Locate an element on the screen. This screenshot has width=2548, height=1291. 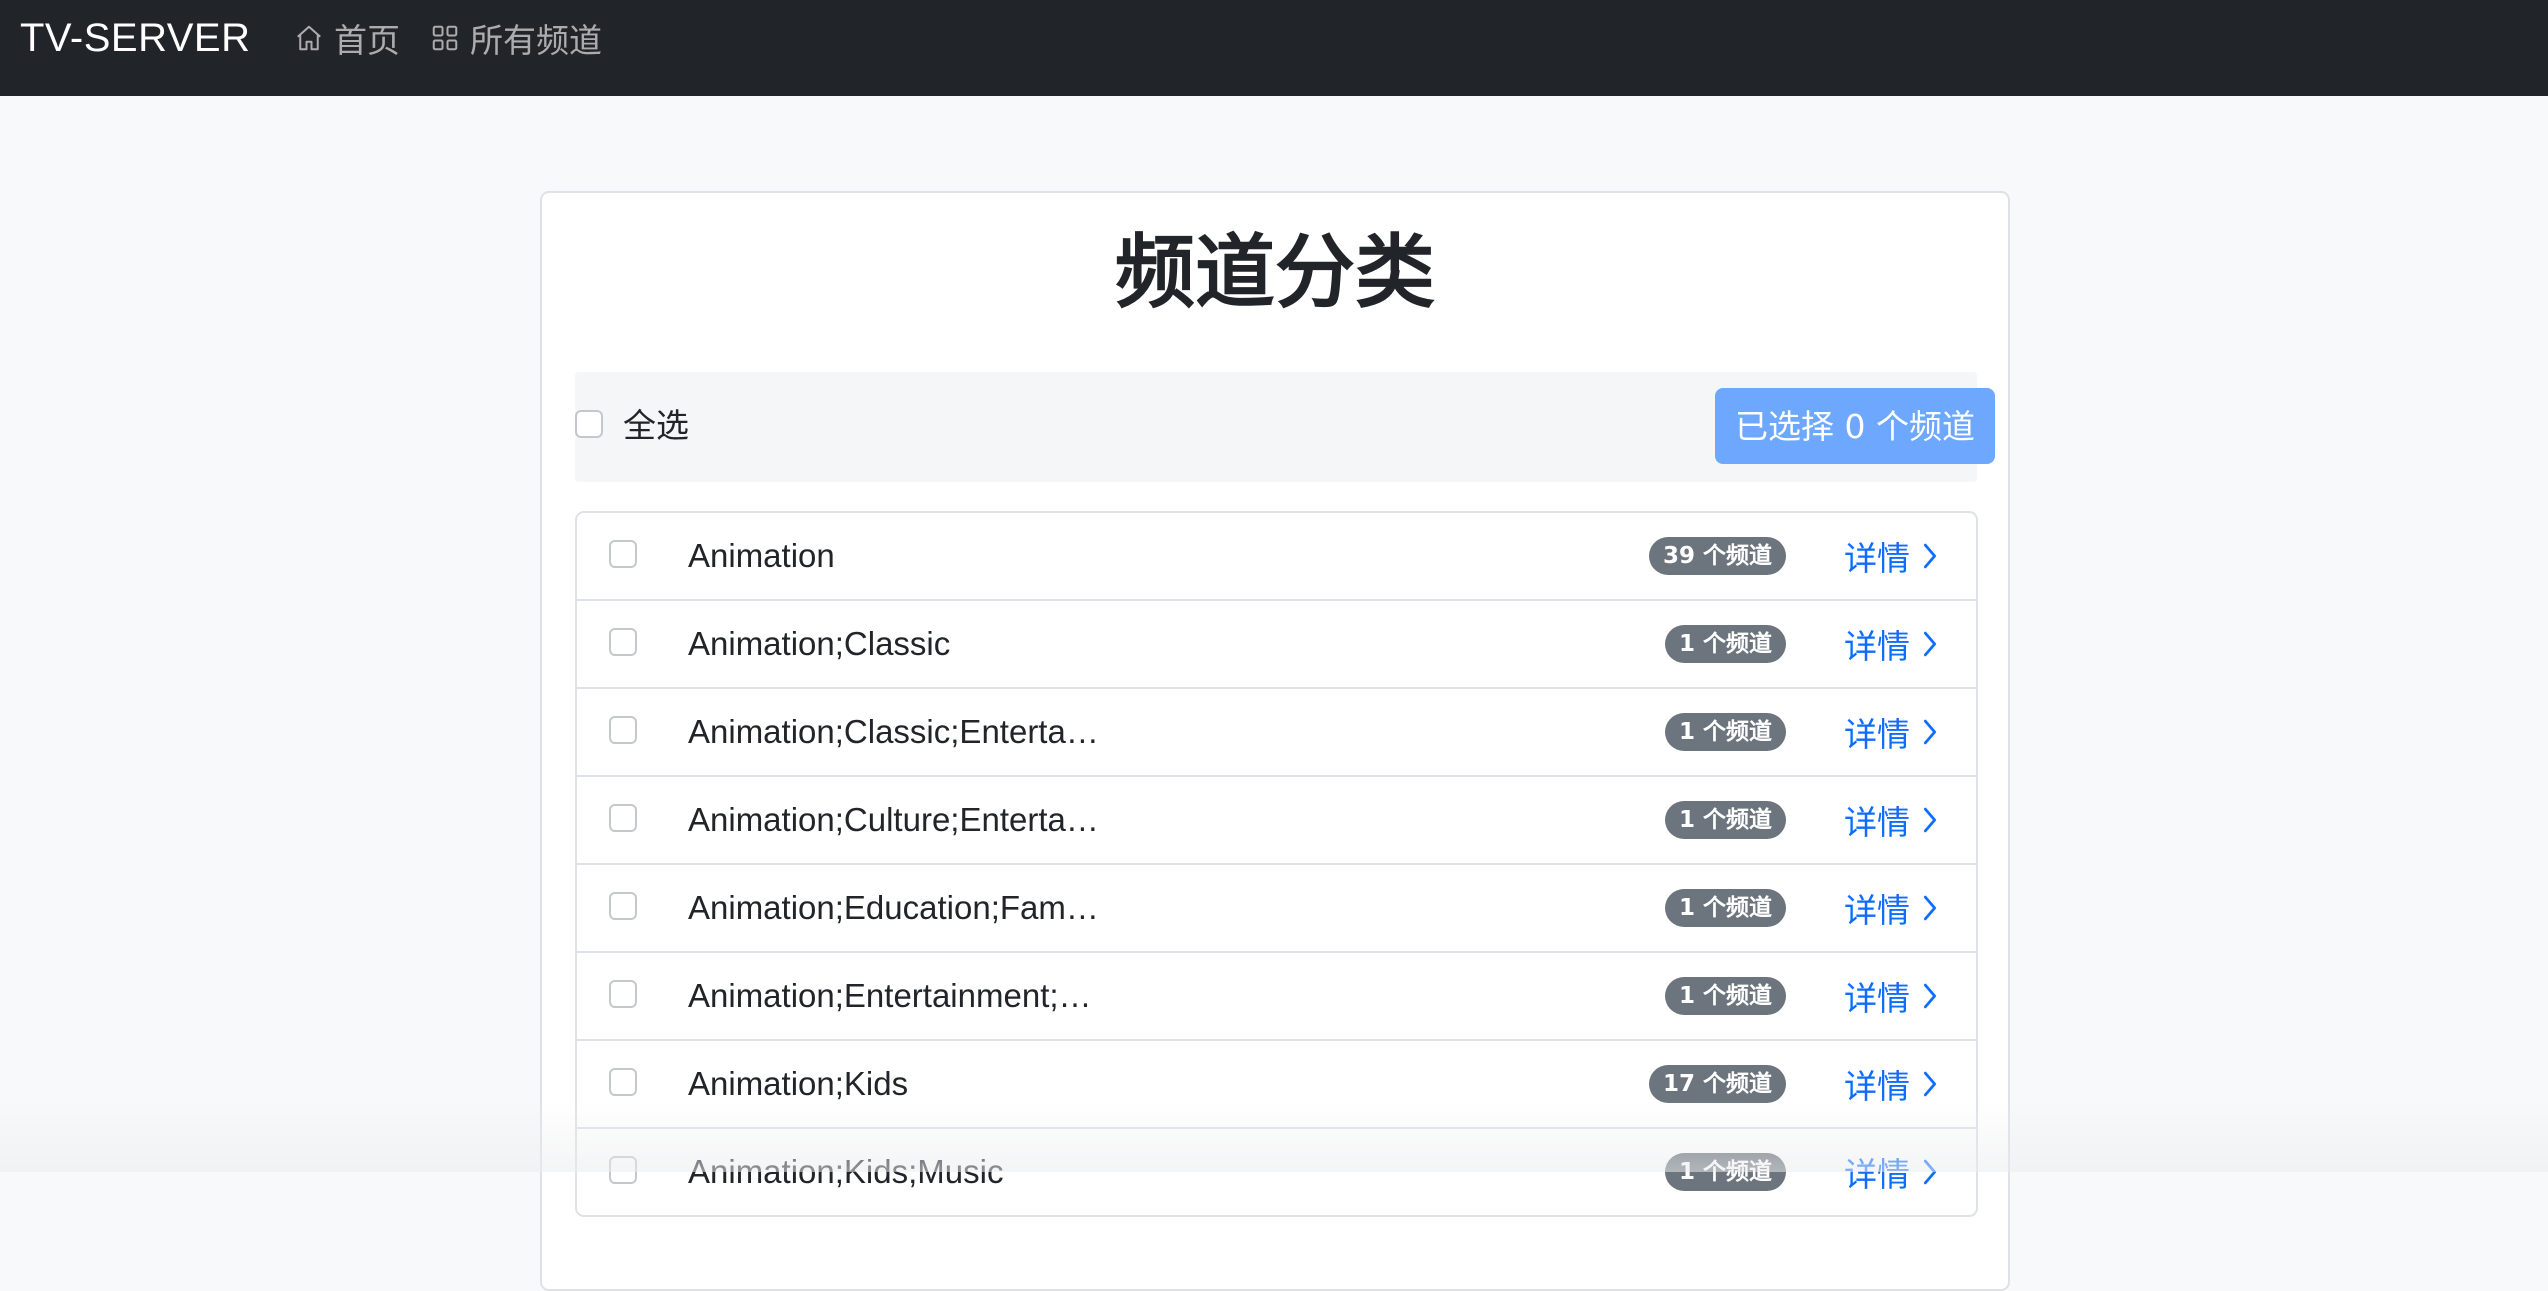
select-all-checkbox is located at coordinates (589, 424).